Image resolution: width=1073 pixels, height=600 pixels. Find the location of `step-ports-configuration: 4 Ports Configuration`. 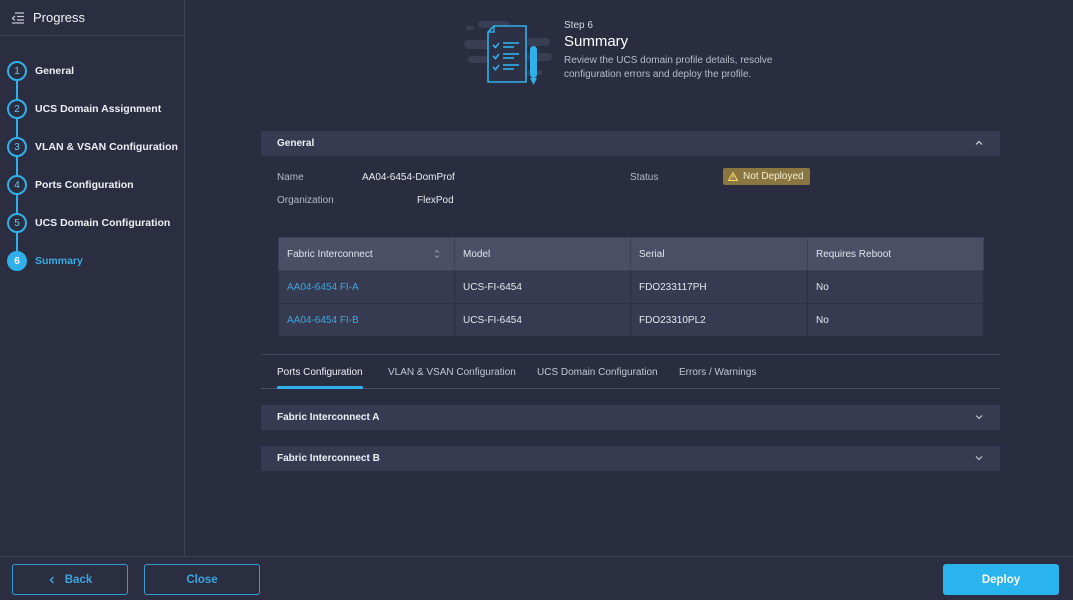

step-ports-configuration: 4 Ports Configuration is located at coordinates (92, 185).